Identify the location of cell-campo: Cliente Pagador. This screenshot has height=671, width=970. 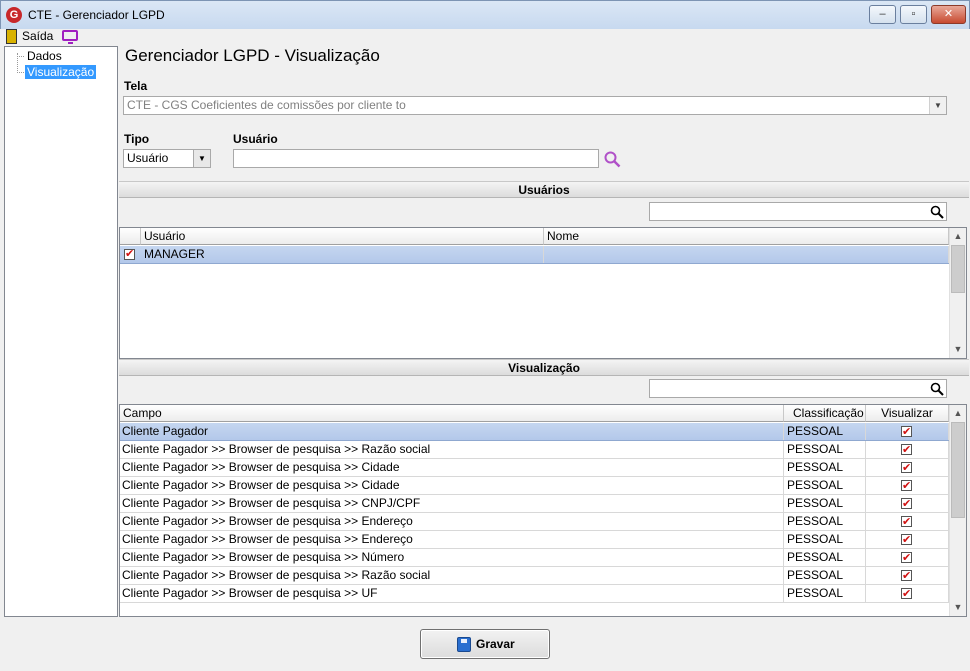
(452, 431).